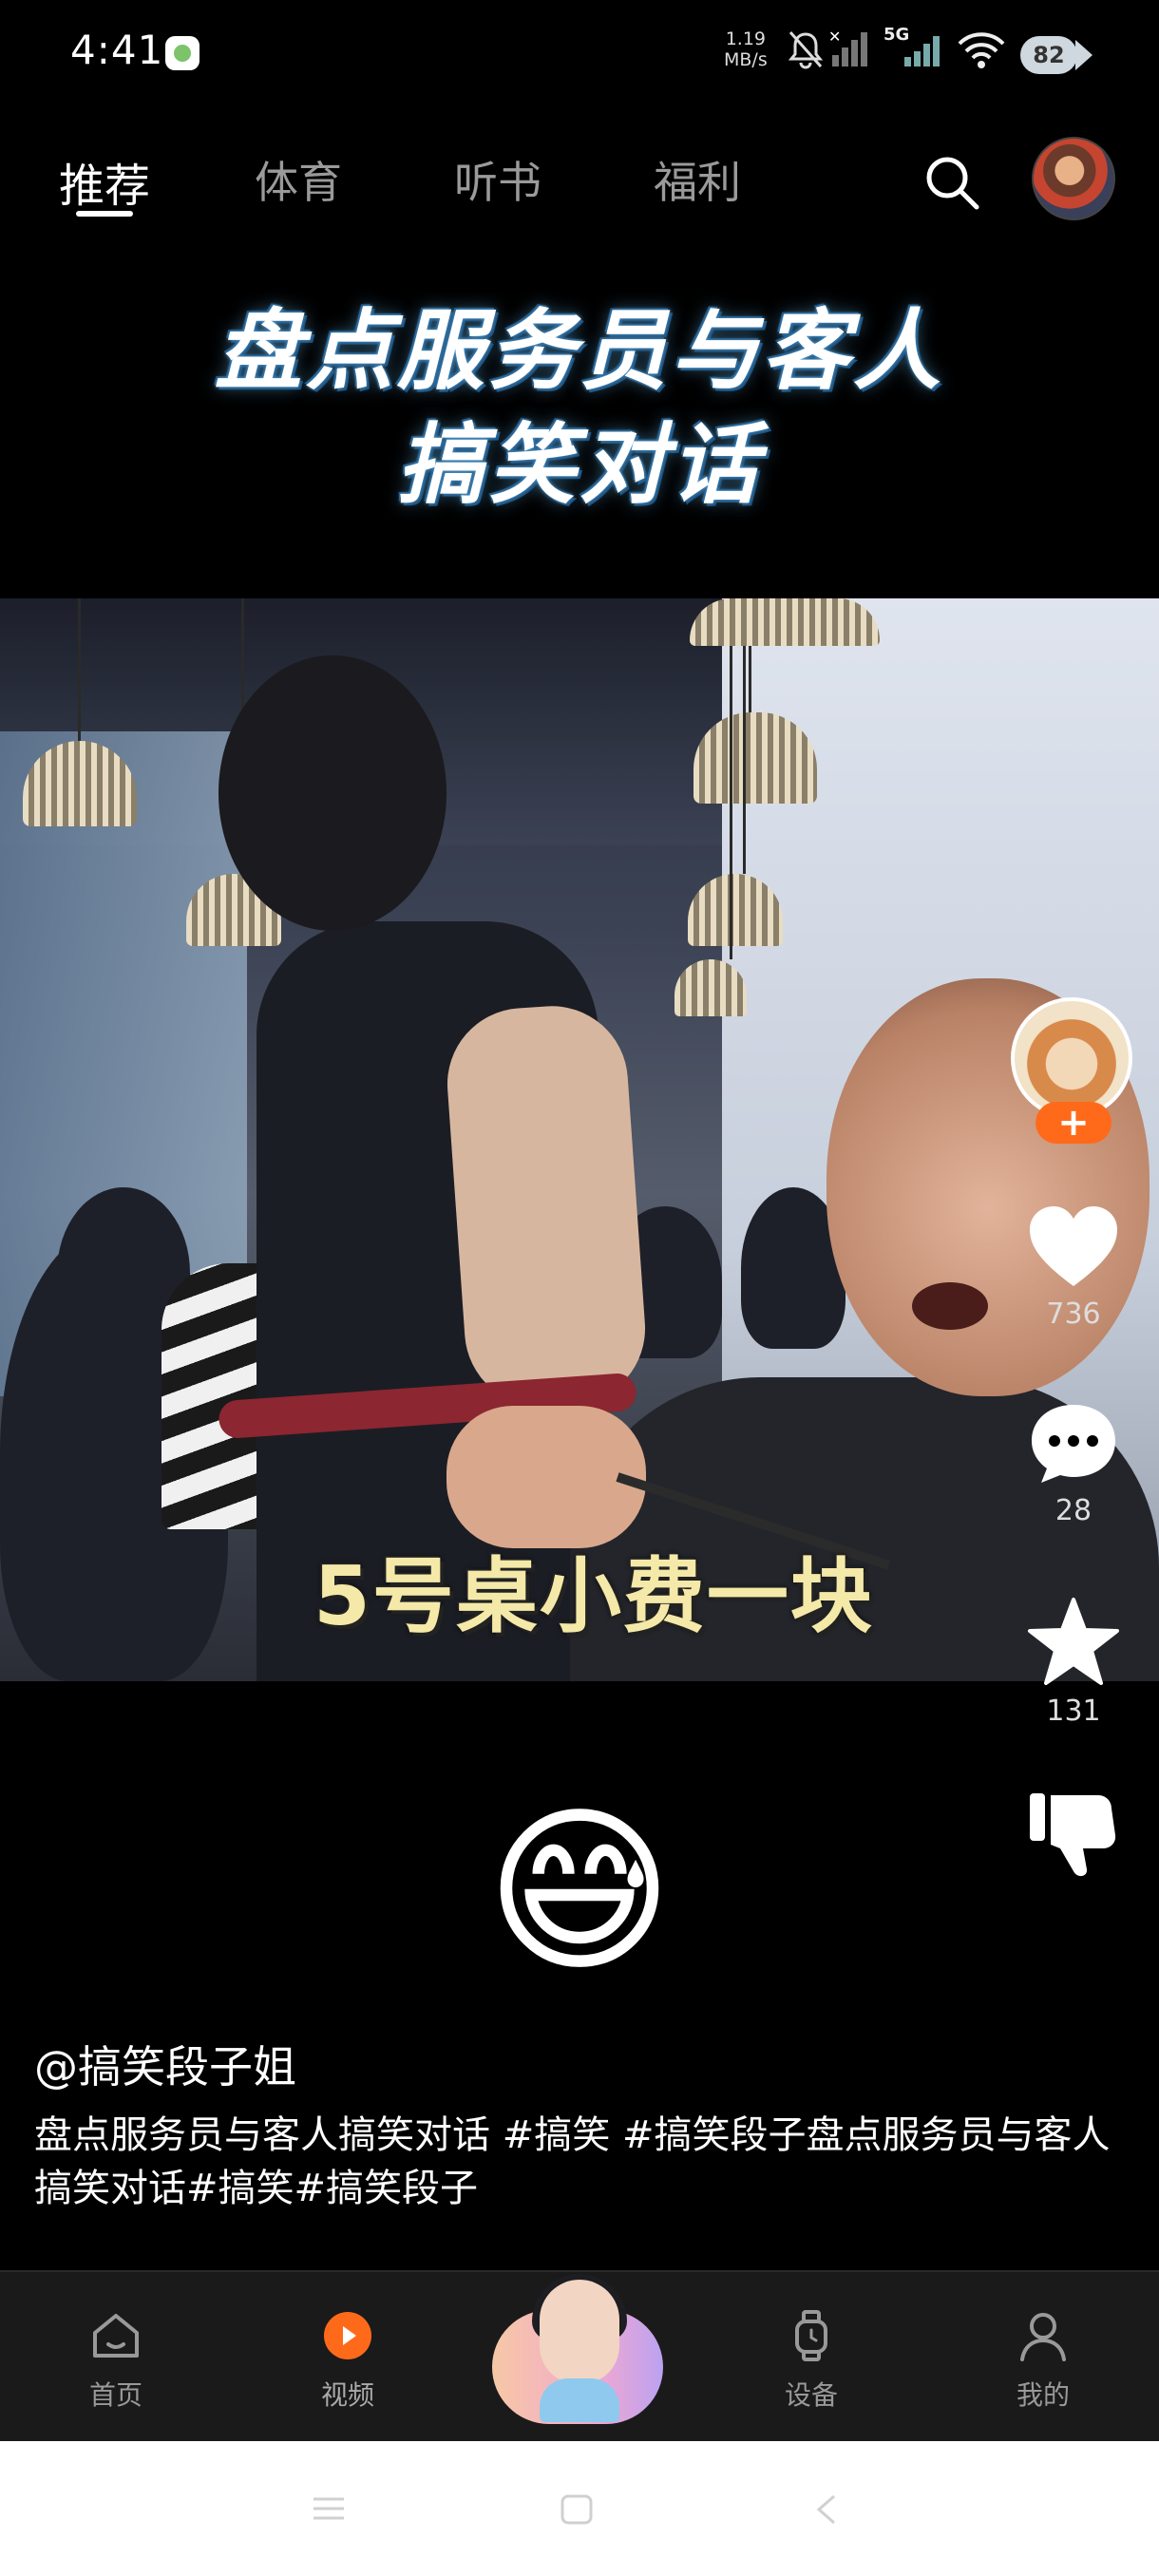 The height and width of the screenshot is (2576, 1159). I want to click on dislike-button, so click(1073, 1833).